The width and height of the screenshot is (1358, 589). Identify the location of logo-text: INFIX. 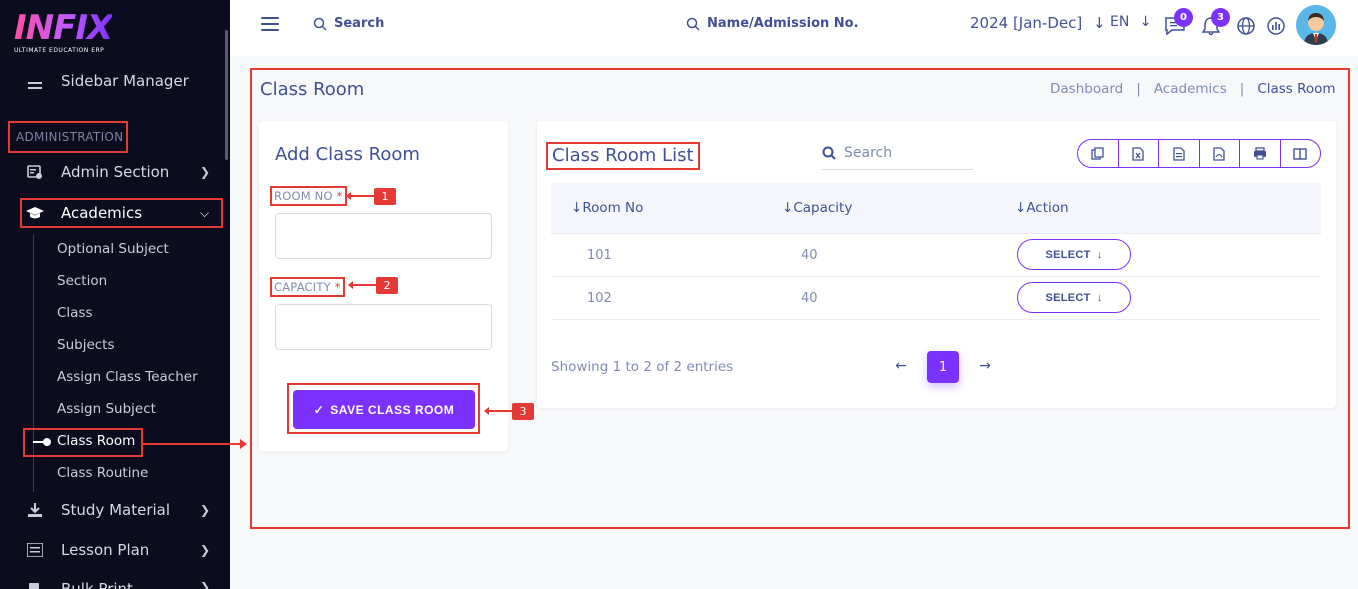
(63, 28).